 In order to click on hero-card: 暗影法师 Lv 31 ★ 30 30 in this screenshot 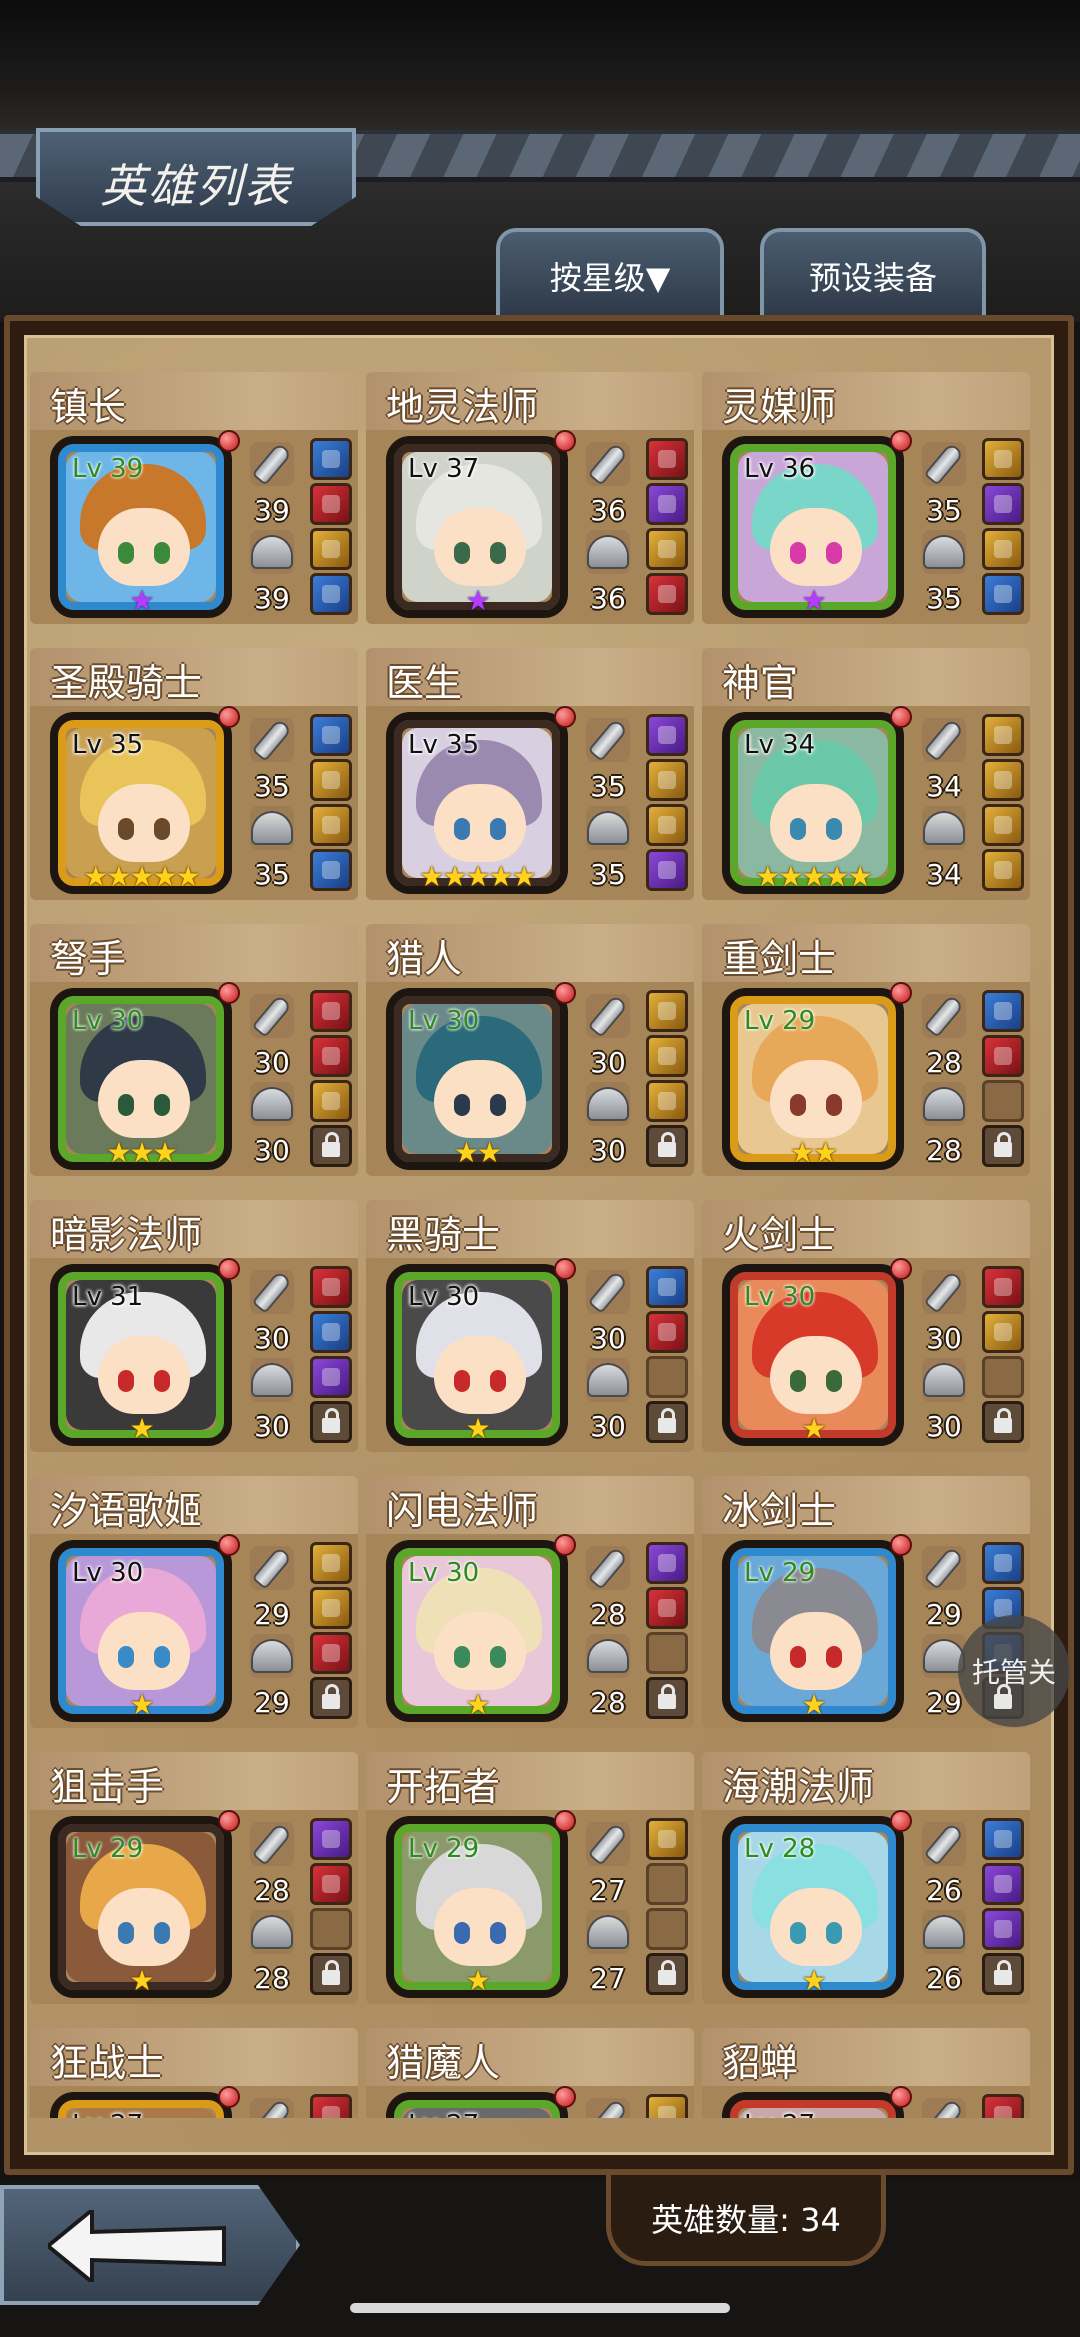, I will do `click(194, 1331)`.